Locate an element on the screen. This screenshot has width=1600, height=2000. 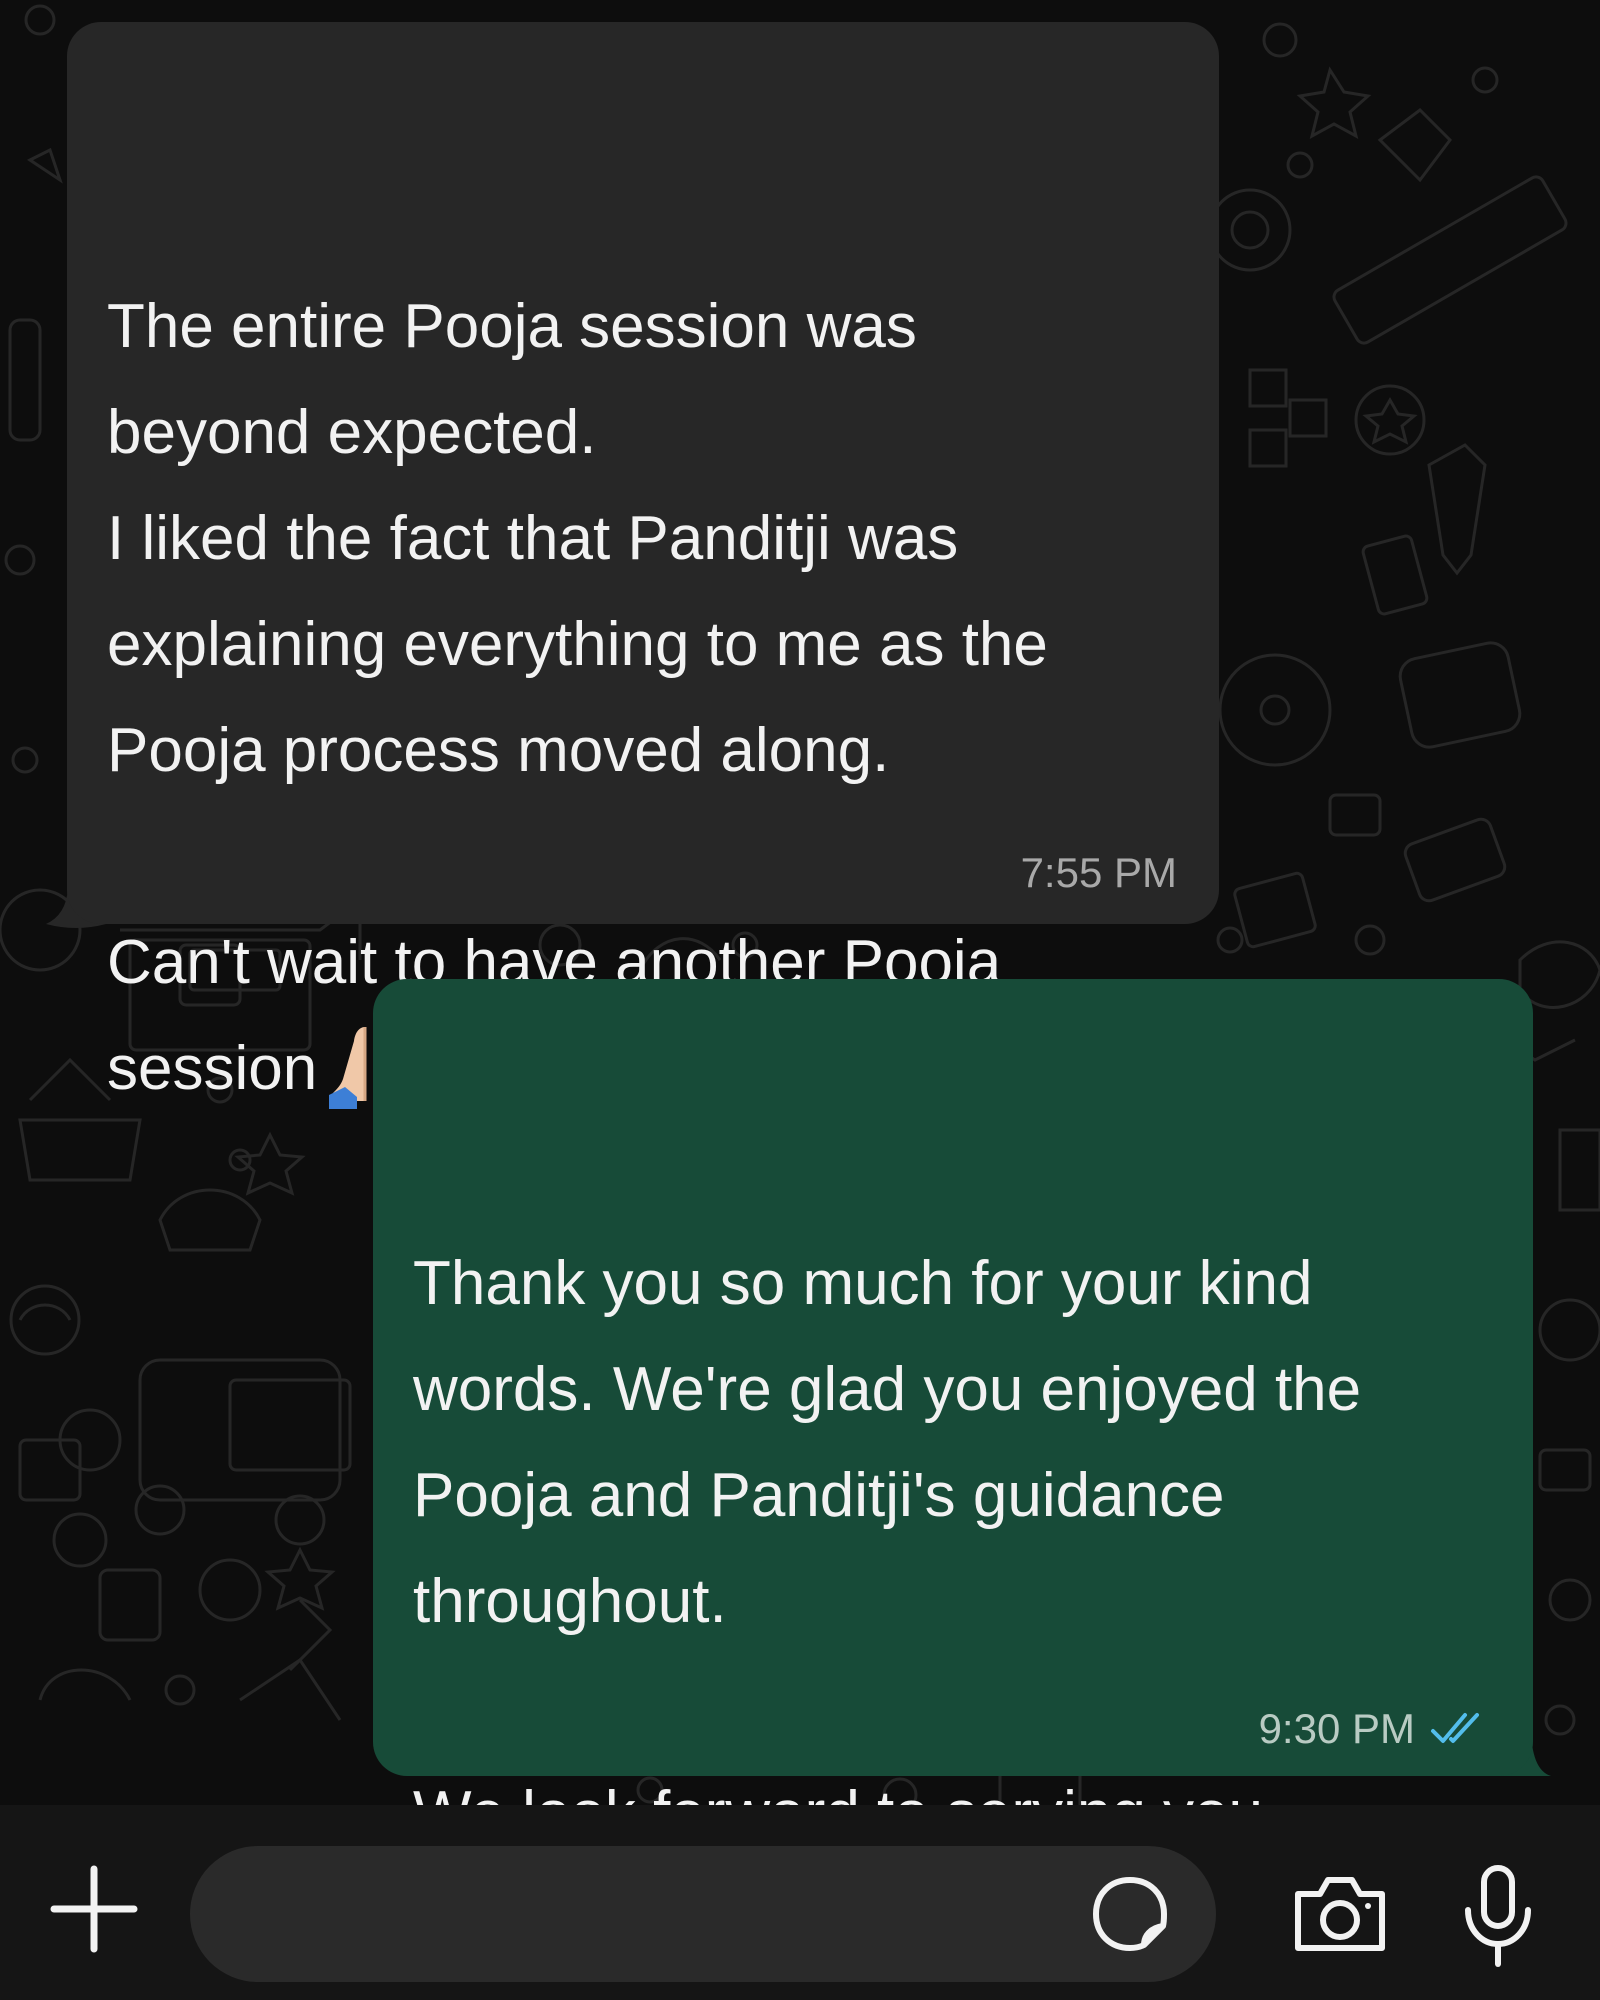
message-timestamp: 9:30 PM is located at coordinates (1336, 1728).